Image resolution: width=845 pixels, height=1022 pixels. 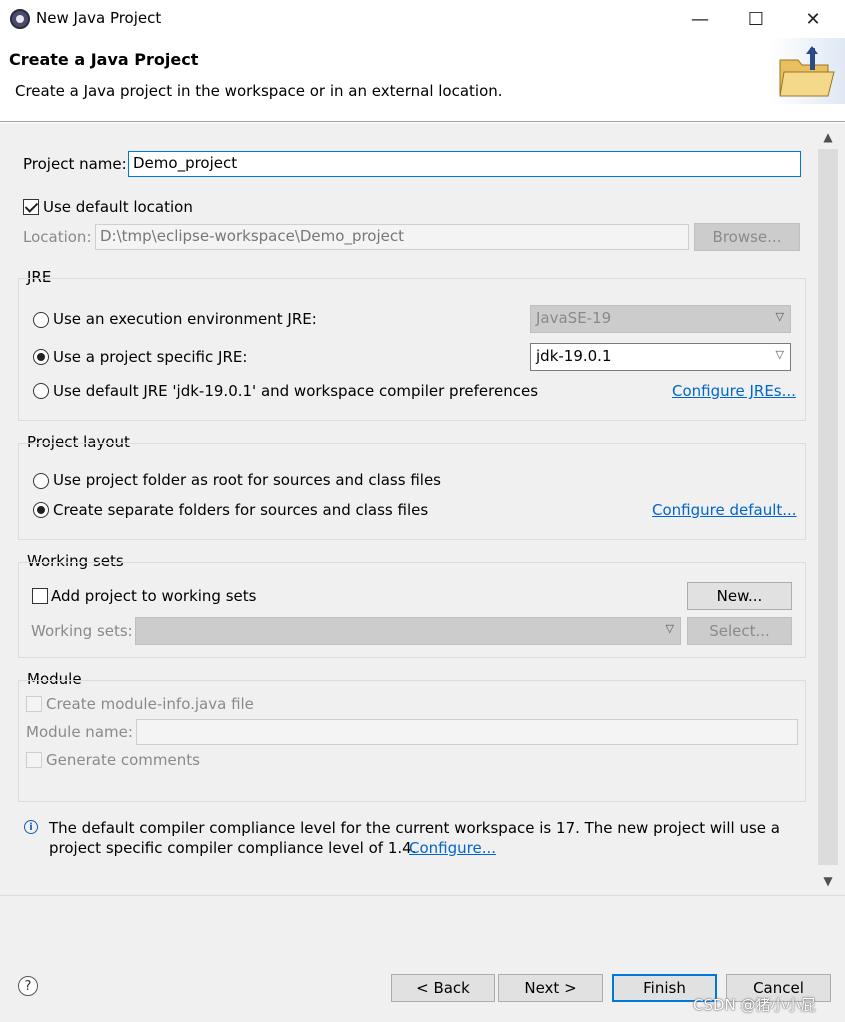 What do you see at coordinates (41, 357) in the screenshot?
I see `project-specific-jre-radio` at bounding box center [41, 357].